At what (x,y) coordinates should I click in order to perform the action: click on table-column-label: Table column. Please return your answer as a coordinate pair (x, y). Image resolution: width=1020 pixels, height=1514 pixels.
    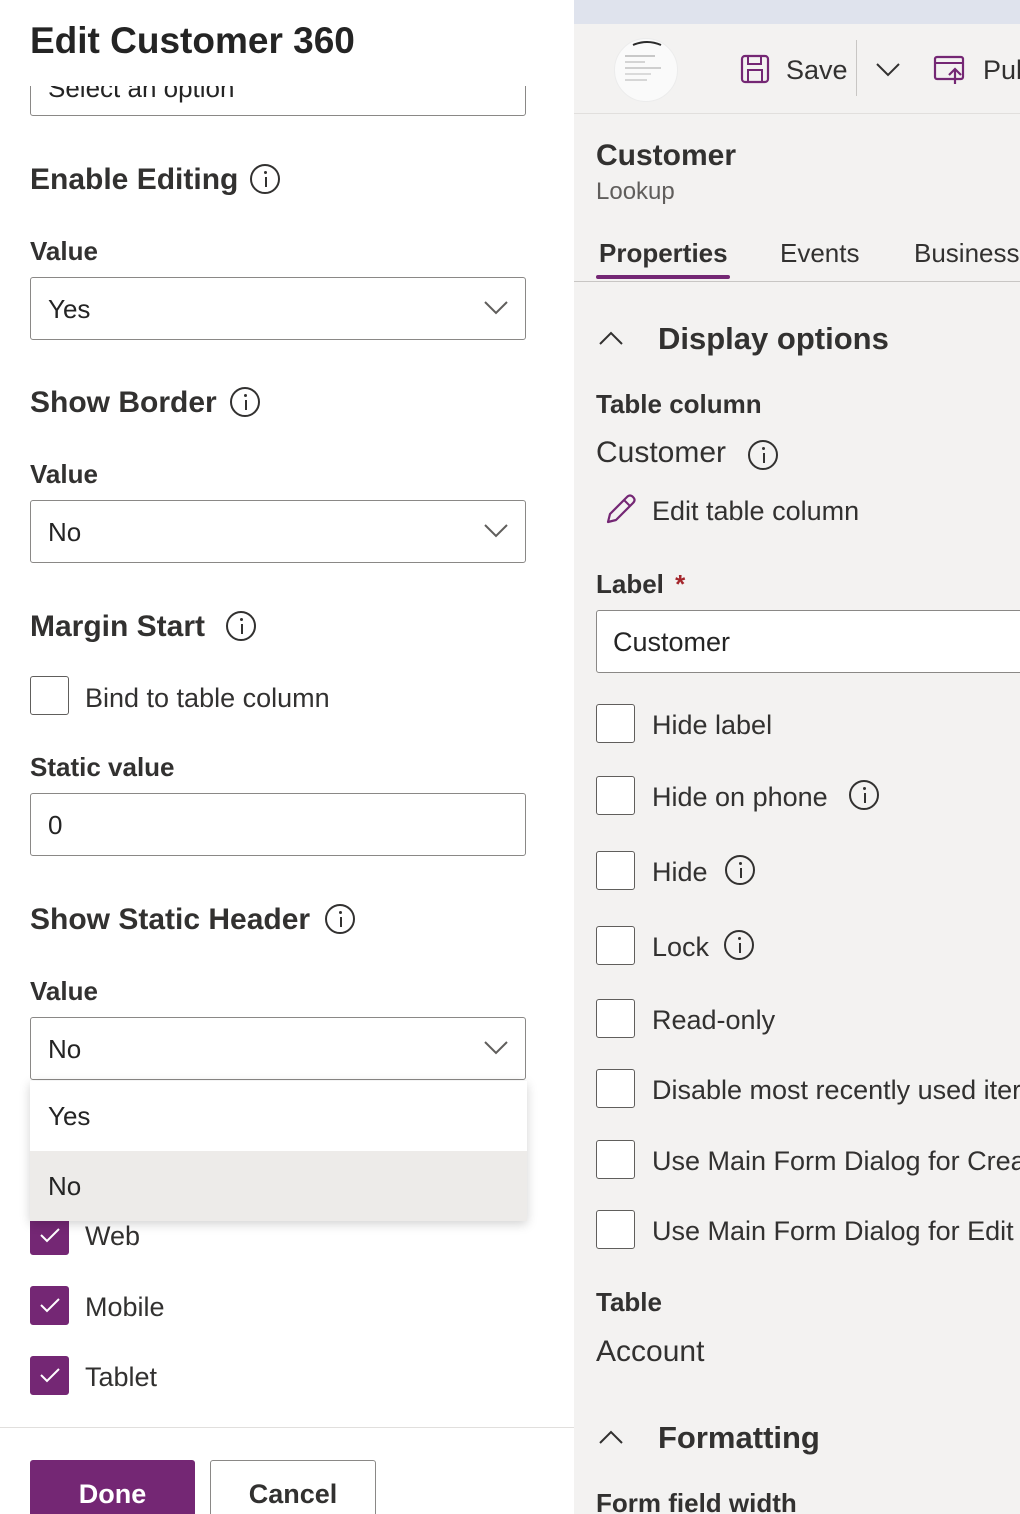
    Looking at the image, I should click on (679, 404).